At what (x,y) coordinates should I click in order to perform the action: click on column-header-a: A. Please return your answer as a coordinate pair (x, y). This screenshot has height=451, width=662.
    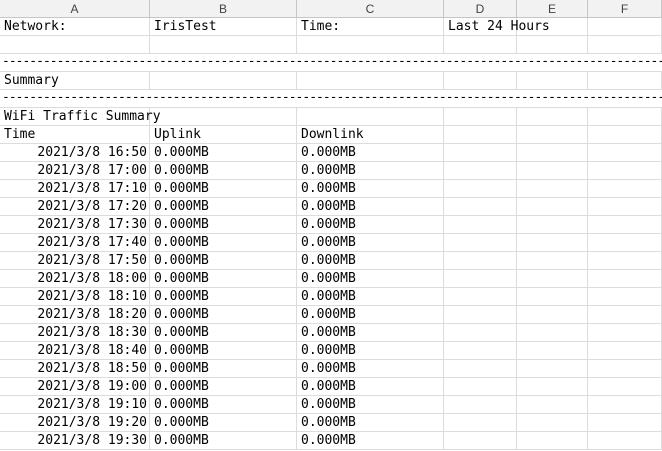
    Looking at the image, I should click on (75, 9).